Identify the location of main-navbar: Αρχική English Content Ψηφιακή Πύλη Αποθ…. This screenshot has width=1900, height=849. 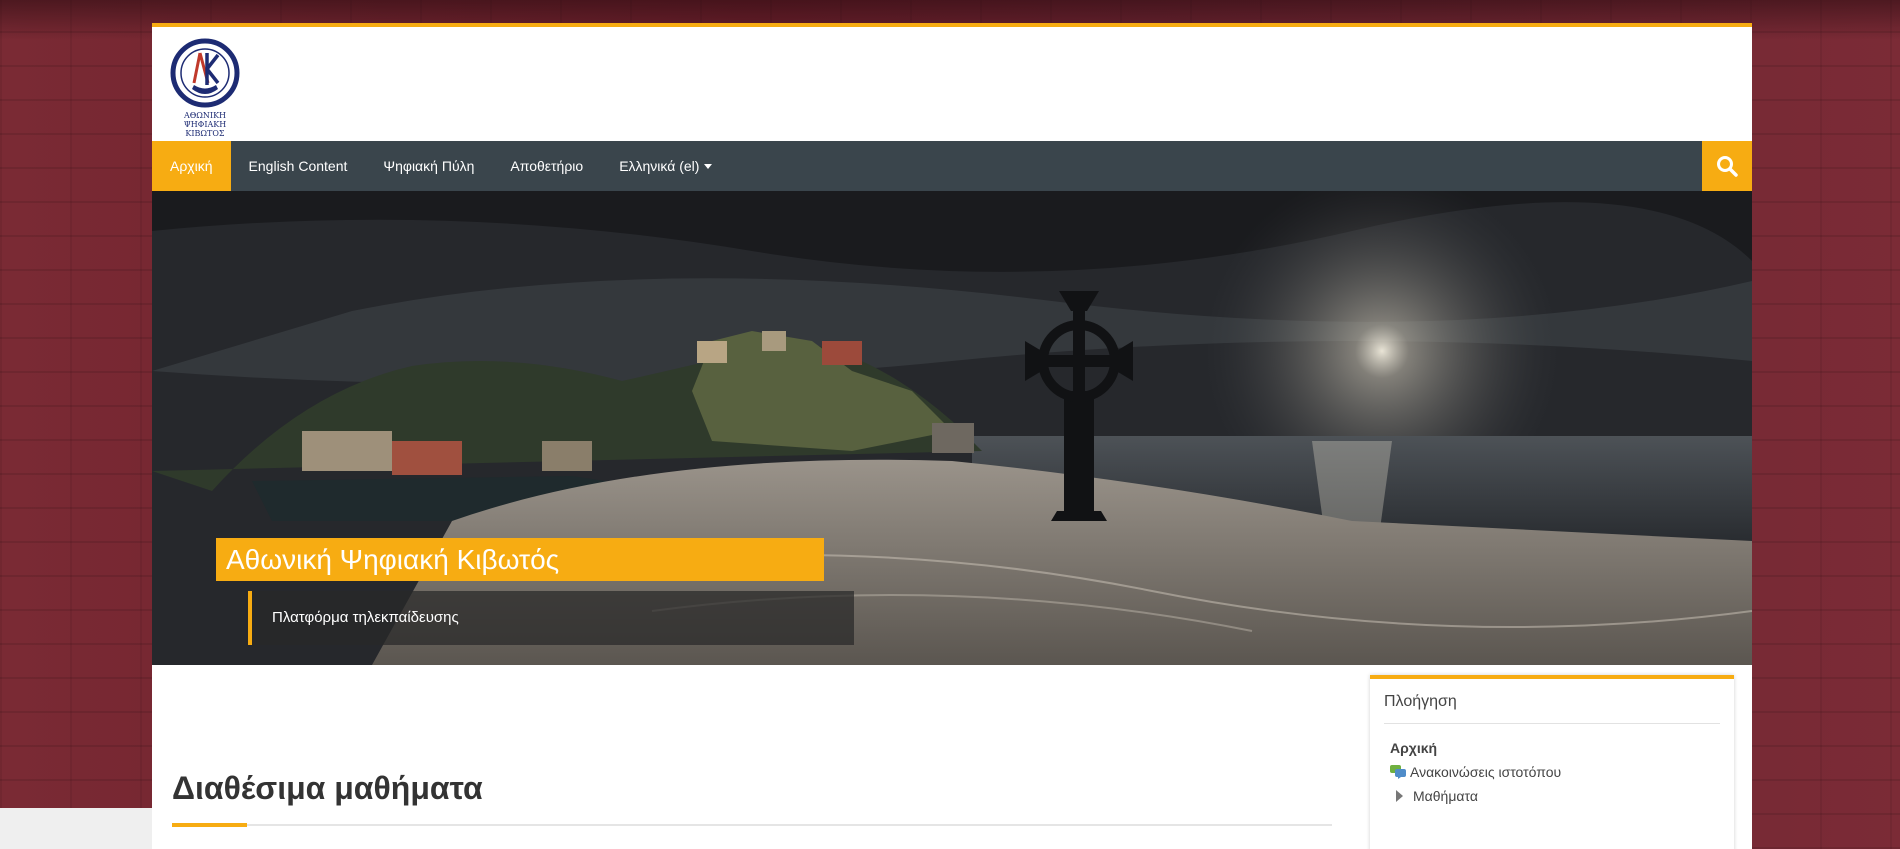
(952, 166).